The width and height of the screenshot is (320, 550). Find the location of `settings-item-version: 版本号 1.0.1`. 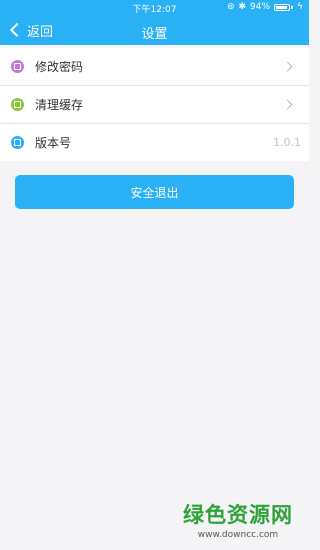

settings-item-version: 版本号 1.0.1 is located at coordinates (154, 142).